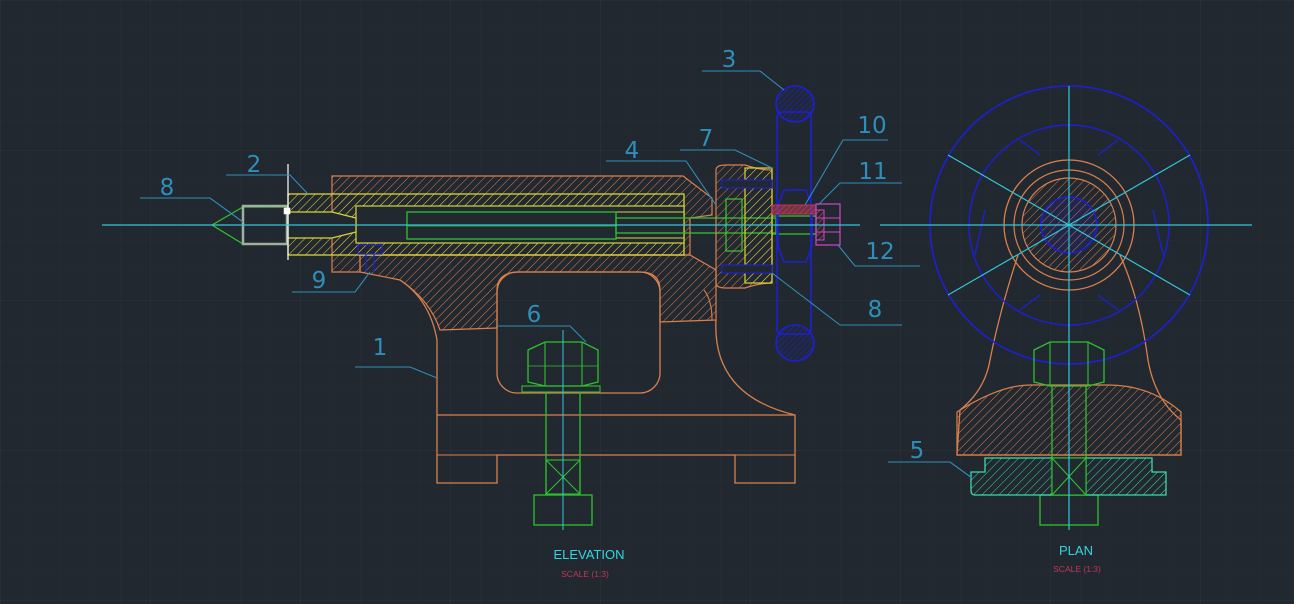 This screenshot has width=1294, height=604. Describe the element at coordinates (380, 348) in the screenshot. I see `balloon-1: 1` at that location.